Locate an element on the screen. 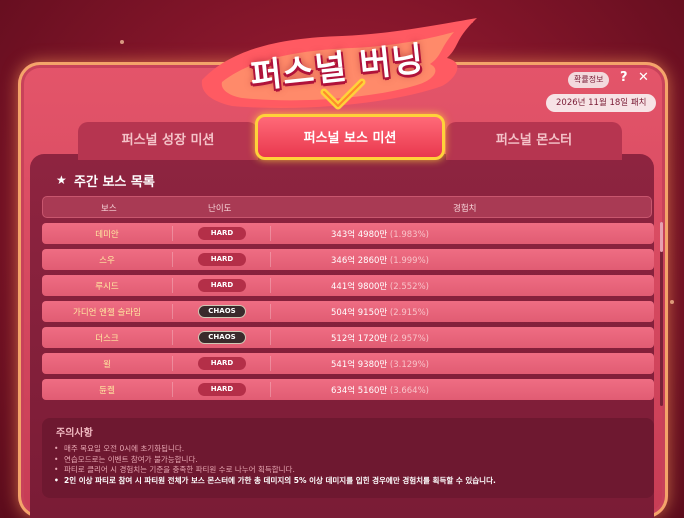 This screenshot has height=518, width=684. scrollbar-thumb is located at coordinates (661, 237).